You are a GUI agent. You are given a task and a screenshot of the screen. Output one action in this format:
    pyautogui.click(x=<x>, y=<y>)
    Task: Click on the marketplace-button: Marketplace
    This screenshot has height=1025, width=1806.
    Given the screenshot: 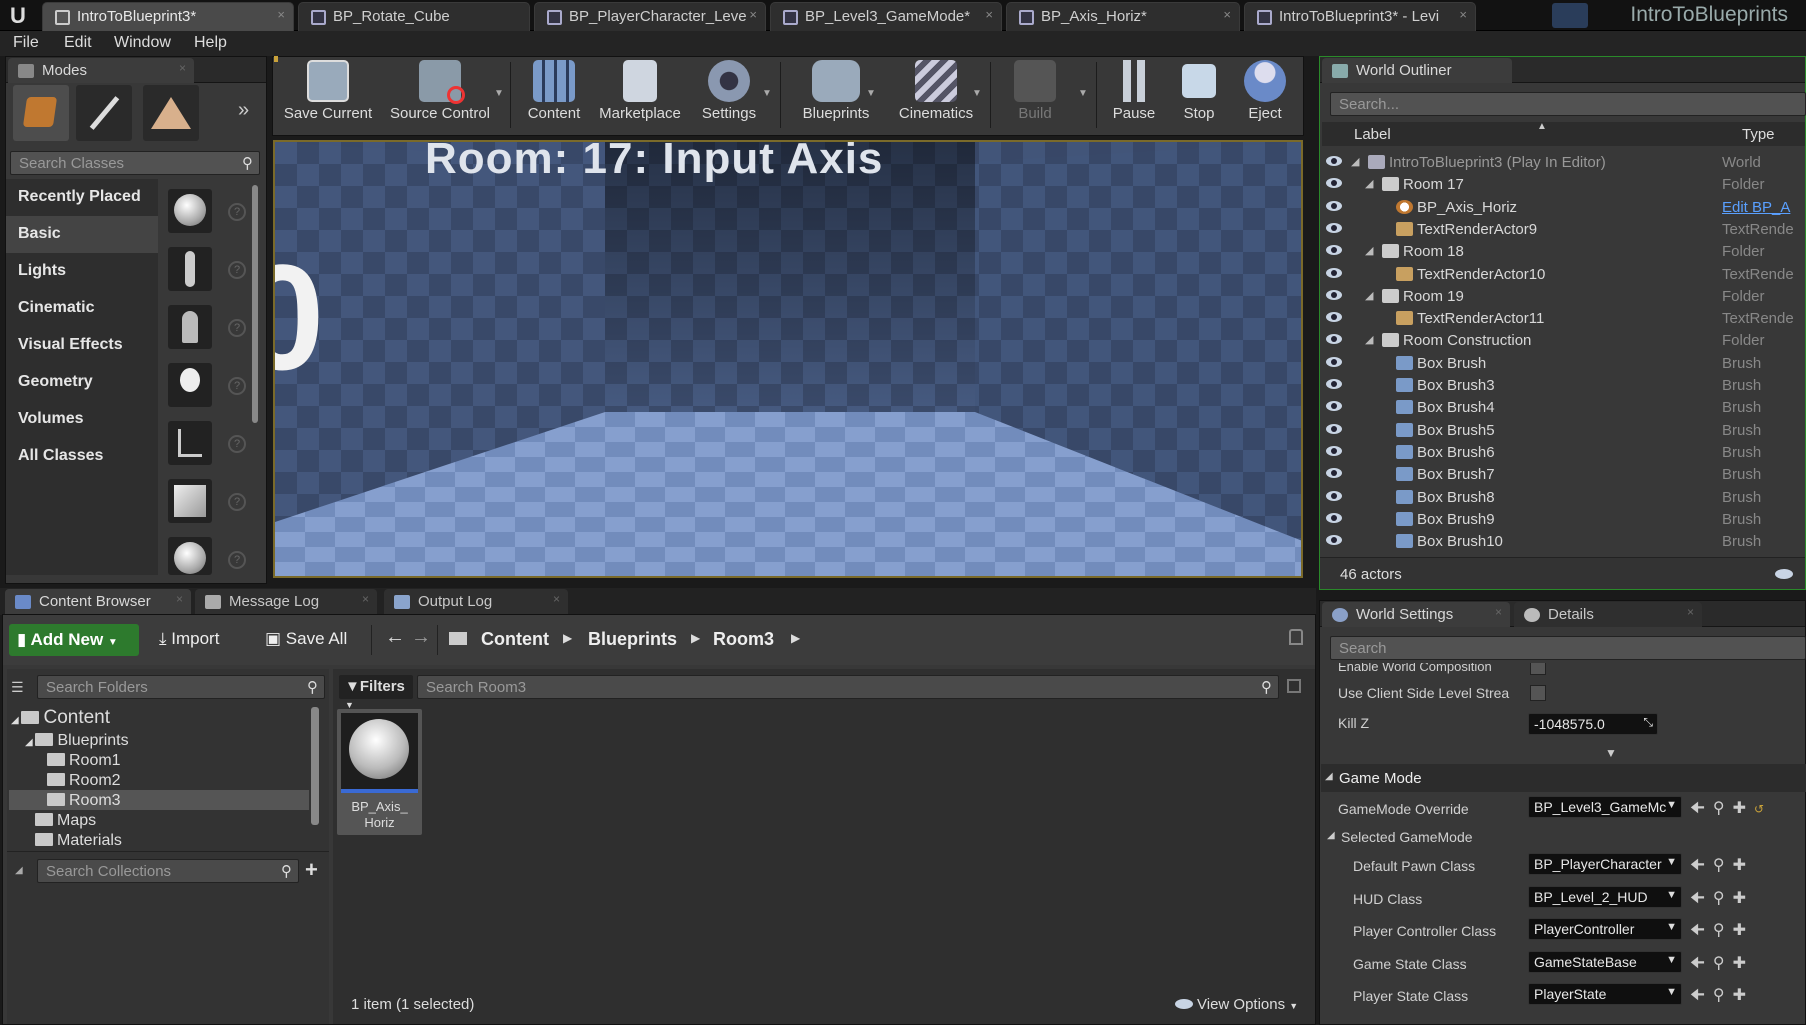 What is the action you would take?
    pyautogui.click(x=640, y=96)
    